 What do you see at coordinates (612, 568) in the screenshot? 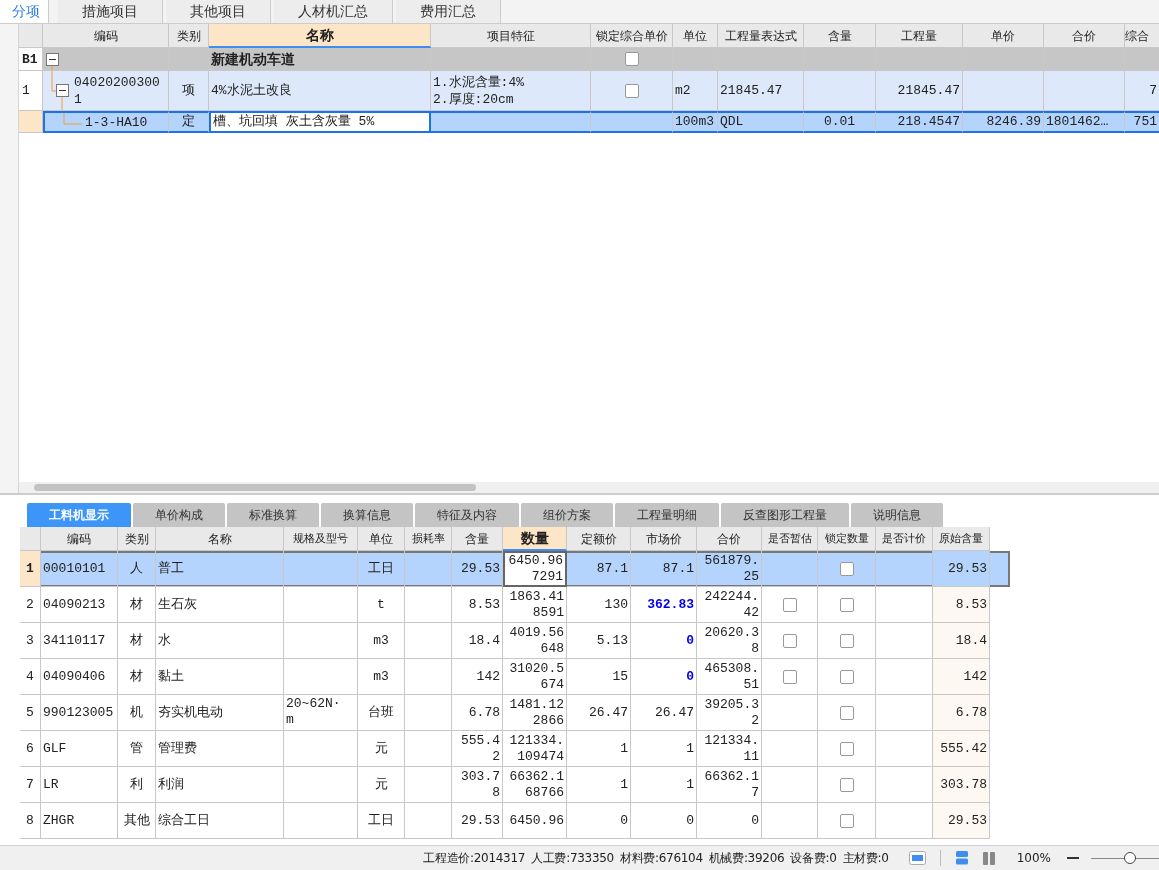
I see `quota-price-text: 87.1` at bounding box center [612, 568].